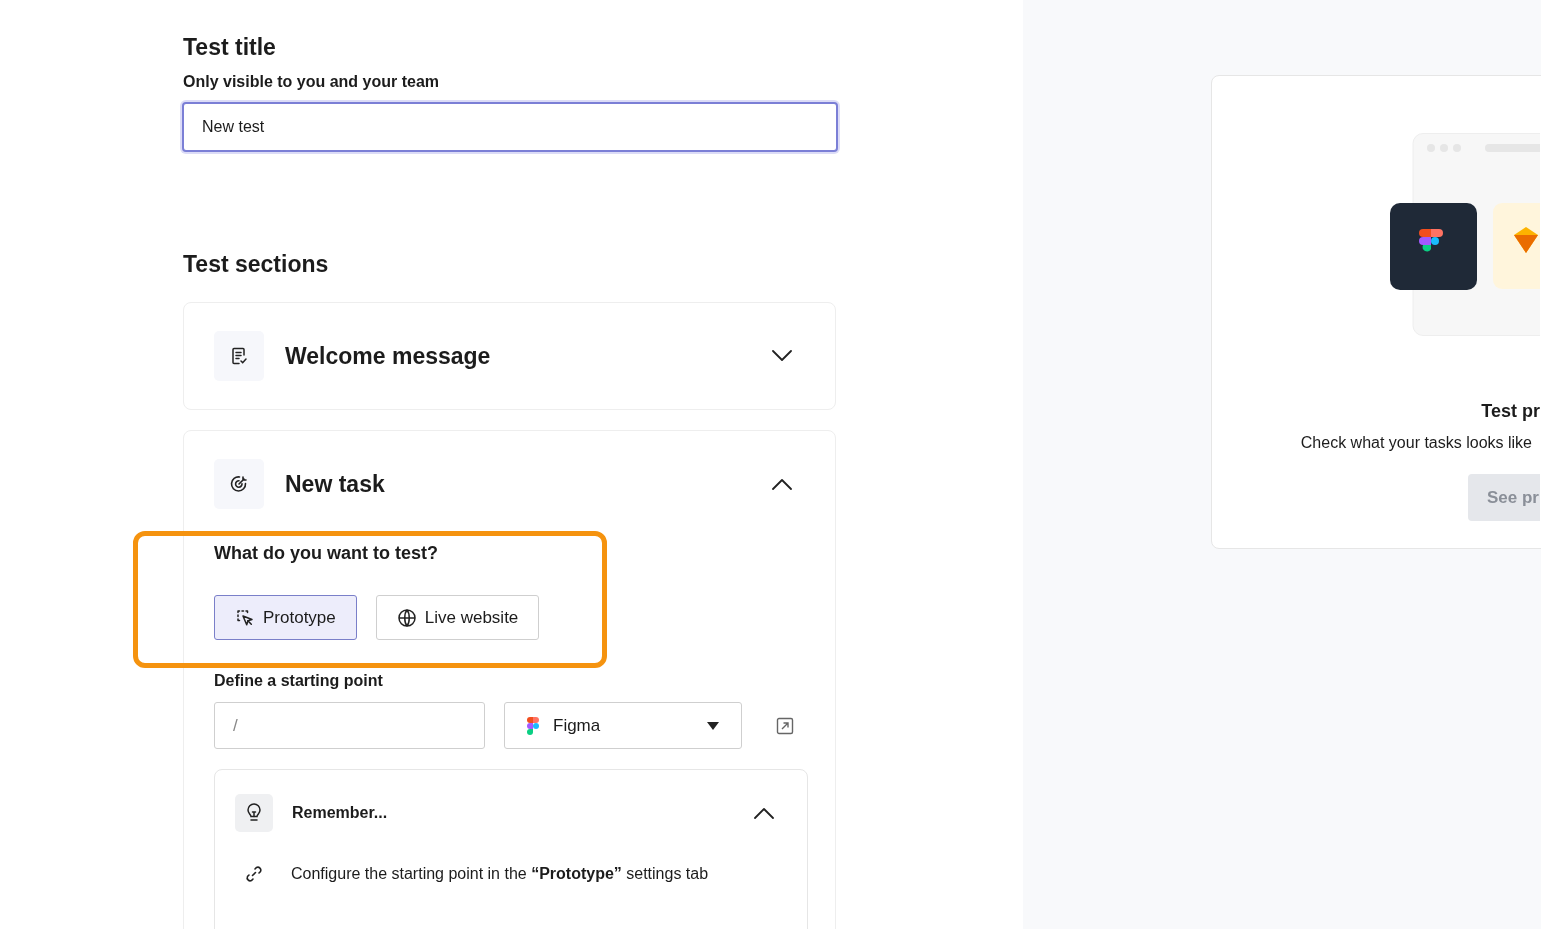  Describe the element at coordinates (299, 681) in the screenshot. I see `starting-point-label: Define a starting point` at that location.